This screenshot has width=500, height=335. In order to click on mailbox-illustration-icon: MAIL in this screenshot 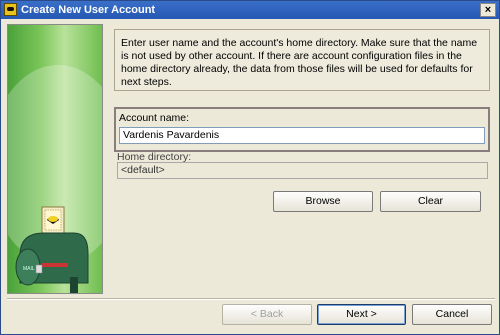, I will do `click(52, 249)`.